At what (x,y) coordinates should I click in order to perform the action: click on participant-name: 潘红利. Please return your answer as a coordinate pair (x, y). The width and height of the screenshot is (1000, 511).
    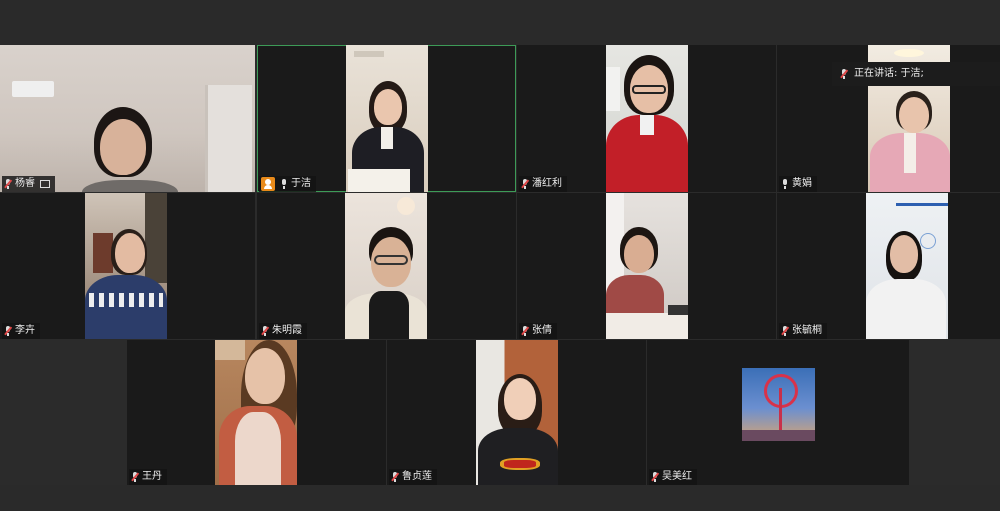
    Looking at the image, I should click on (547, 183).